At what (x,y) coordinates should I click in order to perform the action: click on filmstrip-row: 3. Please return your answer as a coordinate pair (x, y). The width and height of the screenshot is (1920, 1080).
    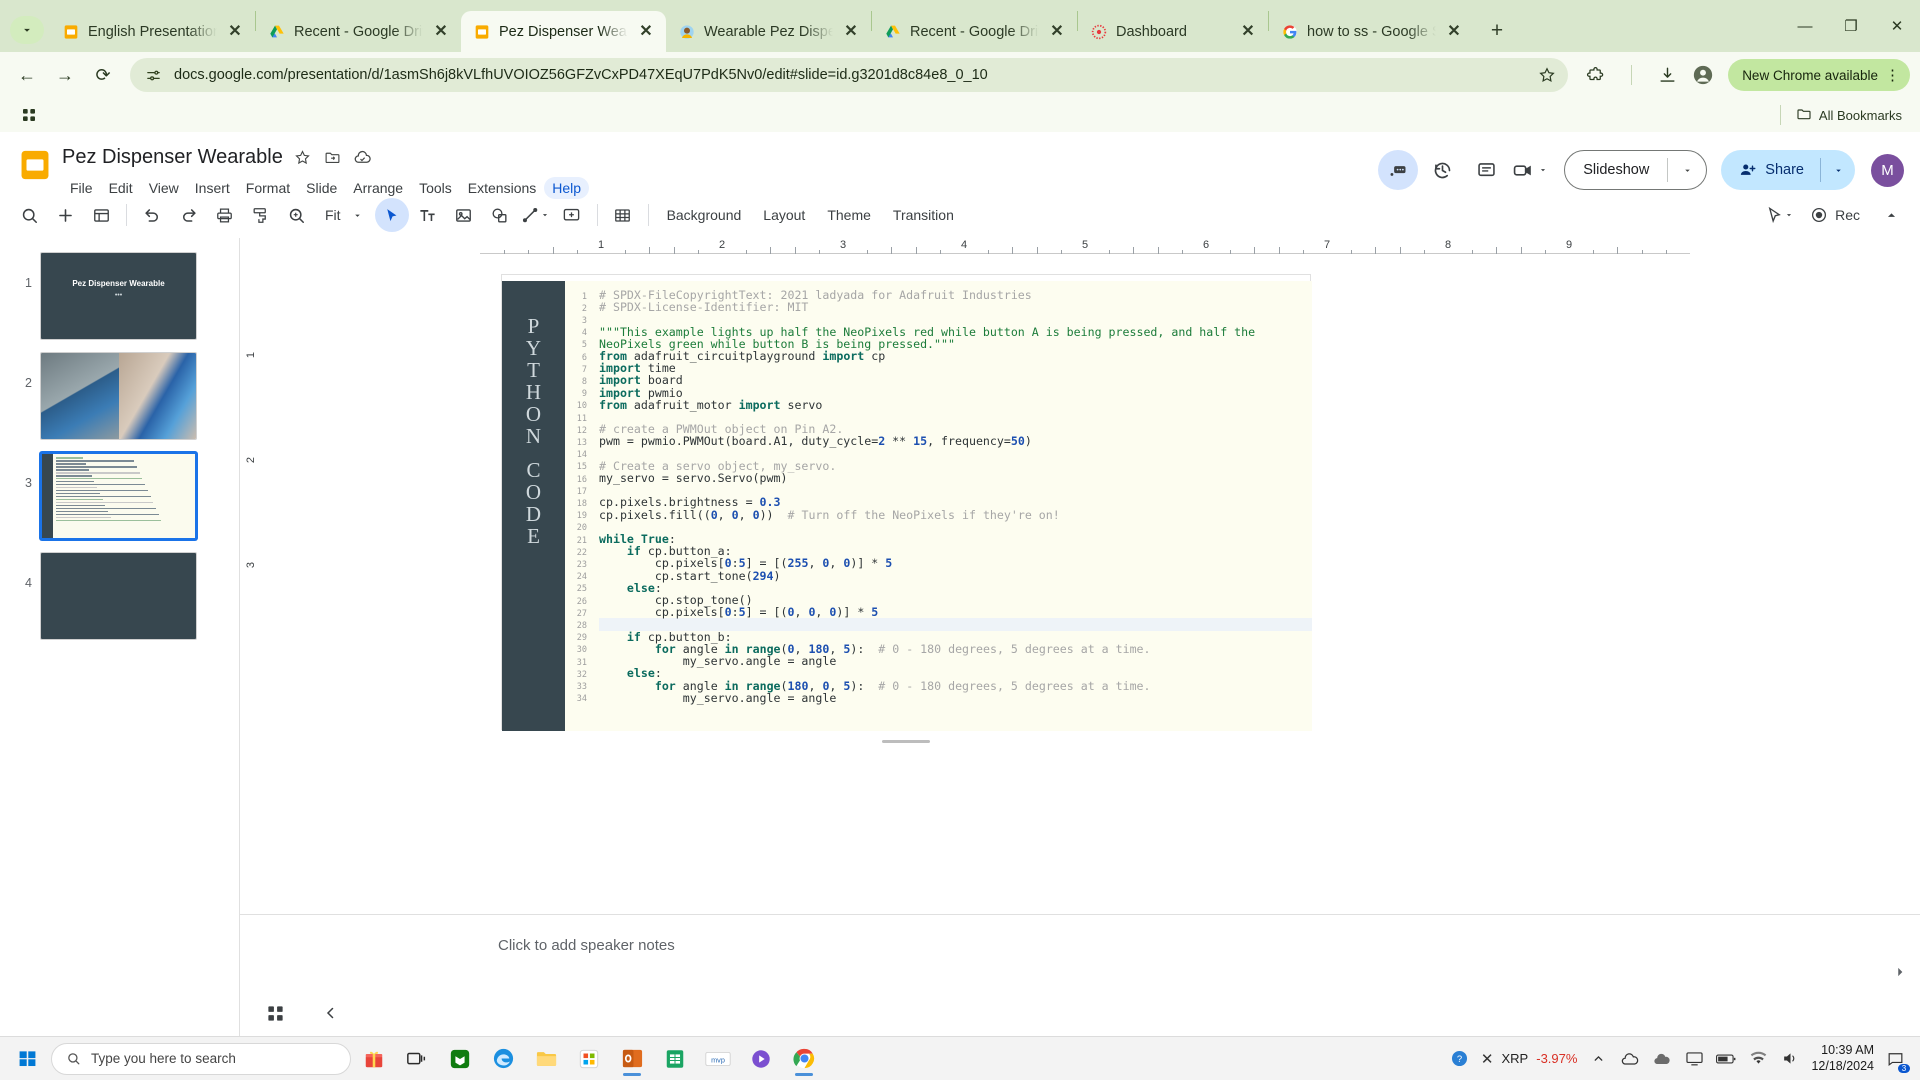
    Looking at the image, I should click on (119, 502).